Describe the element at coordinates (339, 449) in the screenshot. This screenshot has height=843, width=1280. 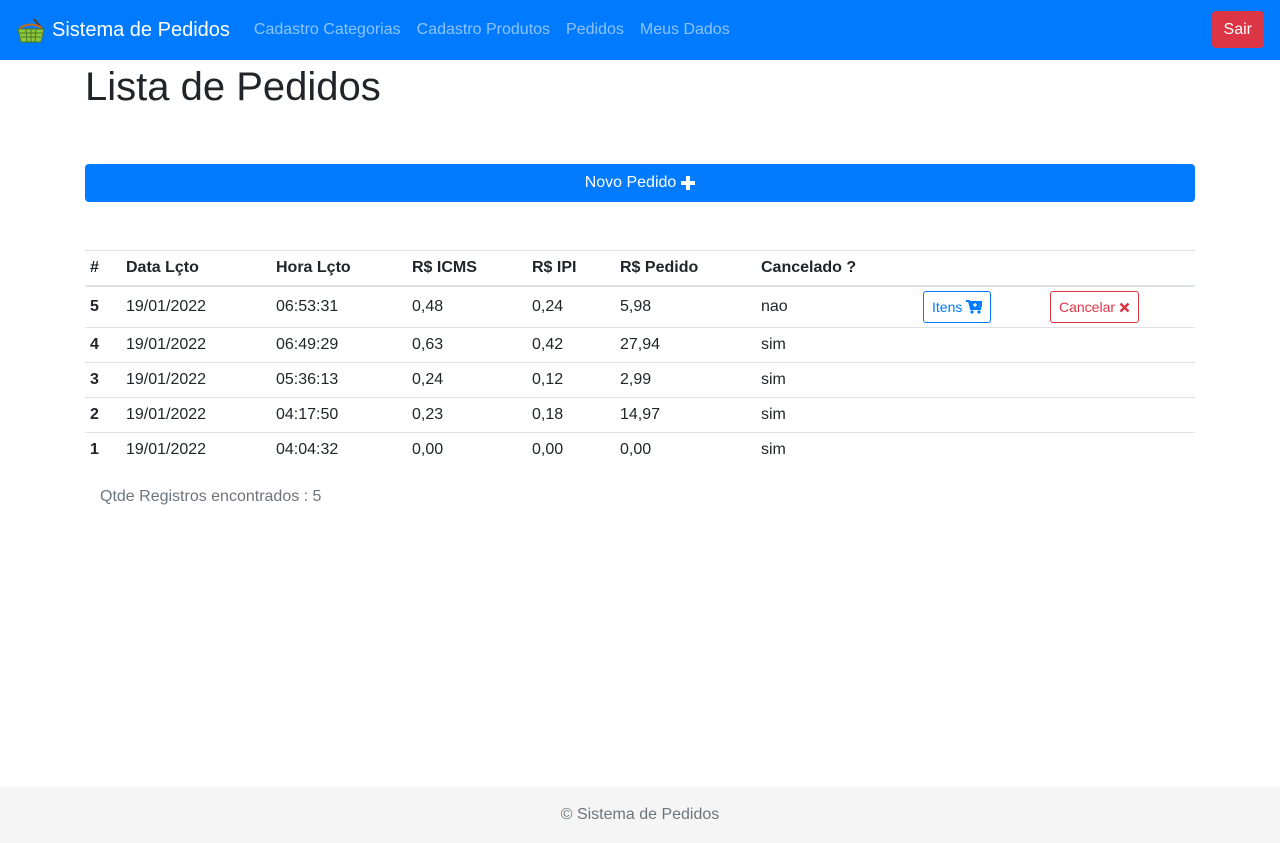
I see `cell-hora: 04:04:32` at that location.